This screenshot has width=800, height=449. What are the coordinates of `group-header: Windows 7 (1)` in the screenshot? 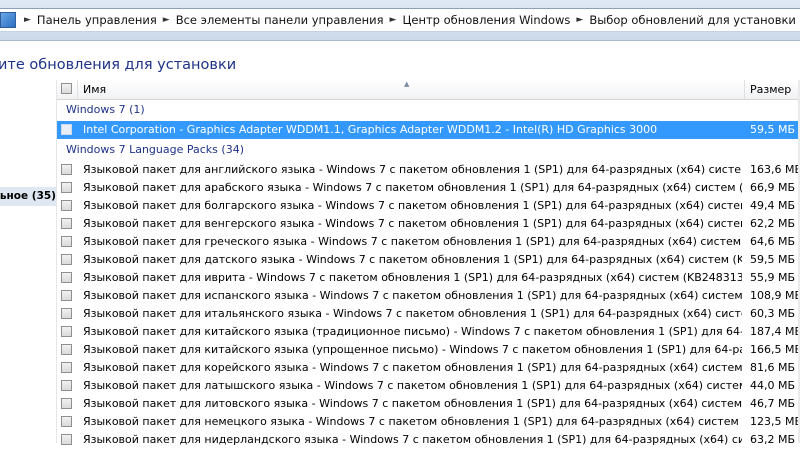 It's located at (105, 111).